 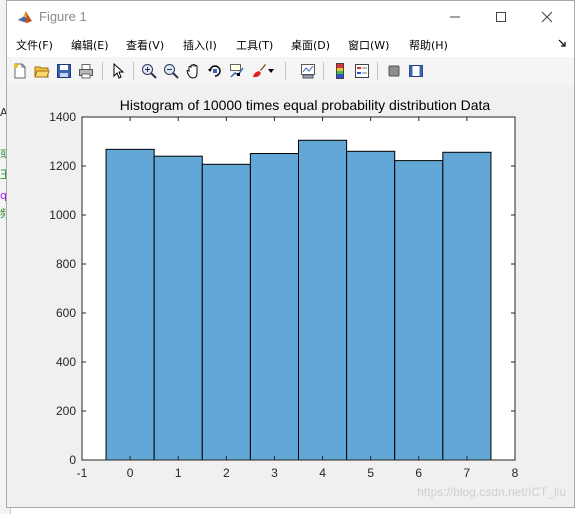 I want to click on y-tick-label: 800, so click(x=66, y=264).